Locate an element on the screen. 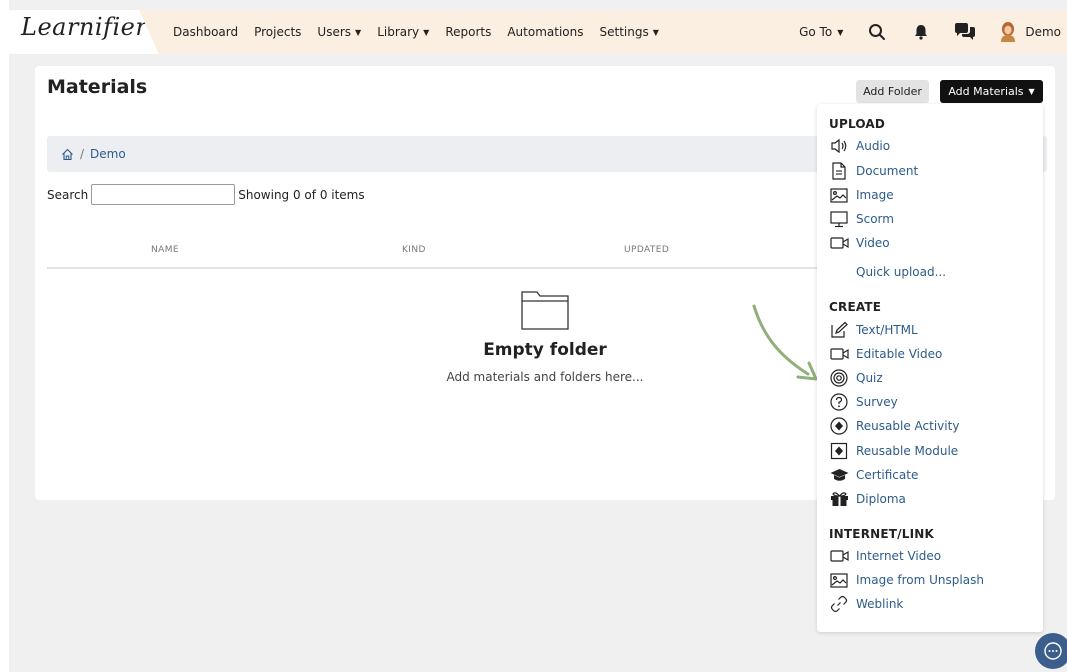 The image size is (1067, 672). menu-item-label: Quiz is located at coordinates (869, 378).